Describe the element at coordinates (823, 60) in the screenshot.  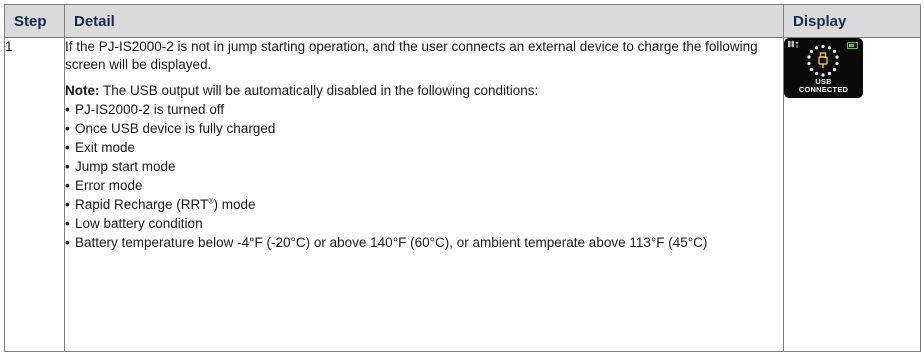
I see `usb-plug-icon` at that location.